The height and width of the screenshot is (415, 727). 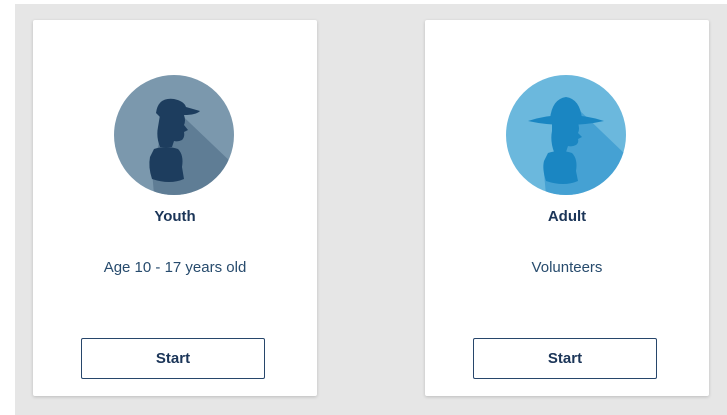 What do you see at coordinates (175, 267) in the screenshot?
I see `card-subtitle: Age 10 - 17 years old` at bounding box center [175, 267].